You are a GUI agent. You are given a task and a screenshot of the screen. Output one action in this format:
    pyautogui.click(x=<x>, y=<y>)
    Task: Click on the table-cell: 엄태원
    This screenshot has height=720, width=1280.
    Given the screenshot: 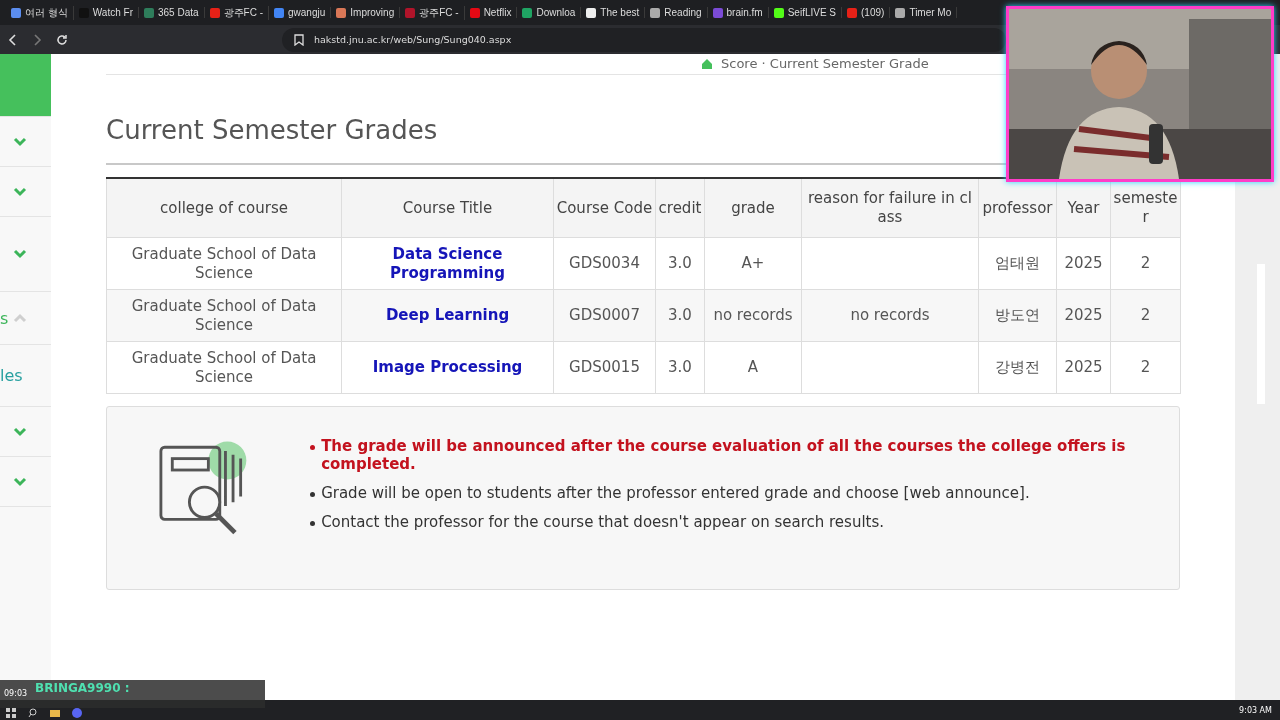 What is the action you would take?
    pyautogui.click(x=1017, y=263)
    